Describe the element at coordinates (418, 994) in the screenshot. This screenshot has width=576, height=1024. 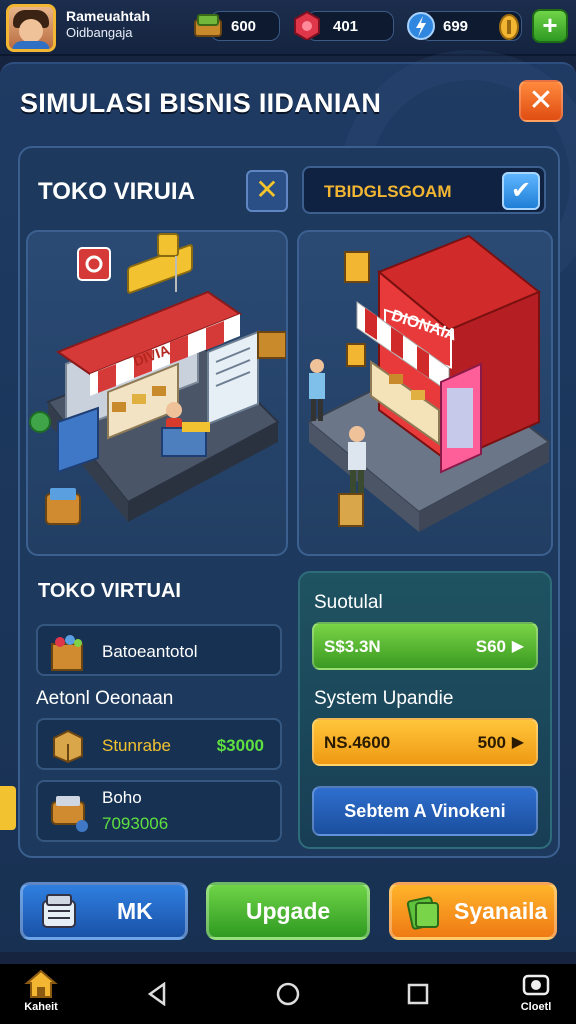
I see `recents-icon` at that location.